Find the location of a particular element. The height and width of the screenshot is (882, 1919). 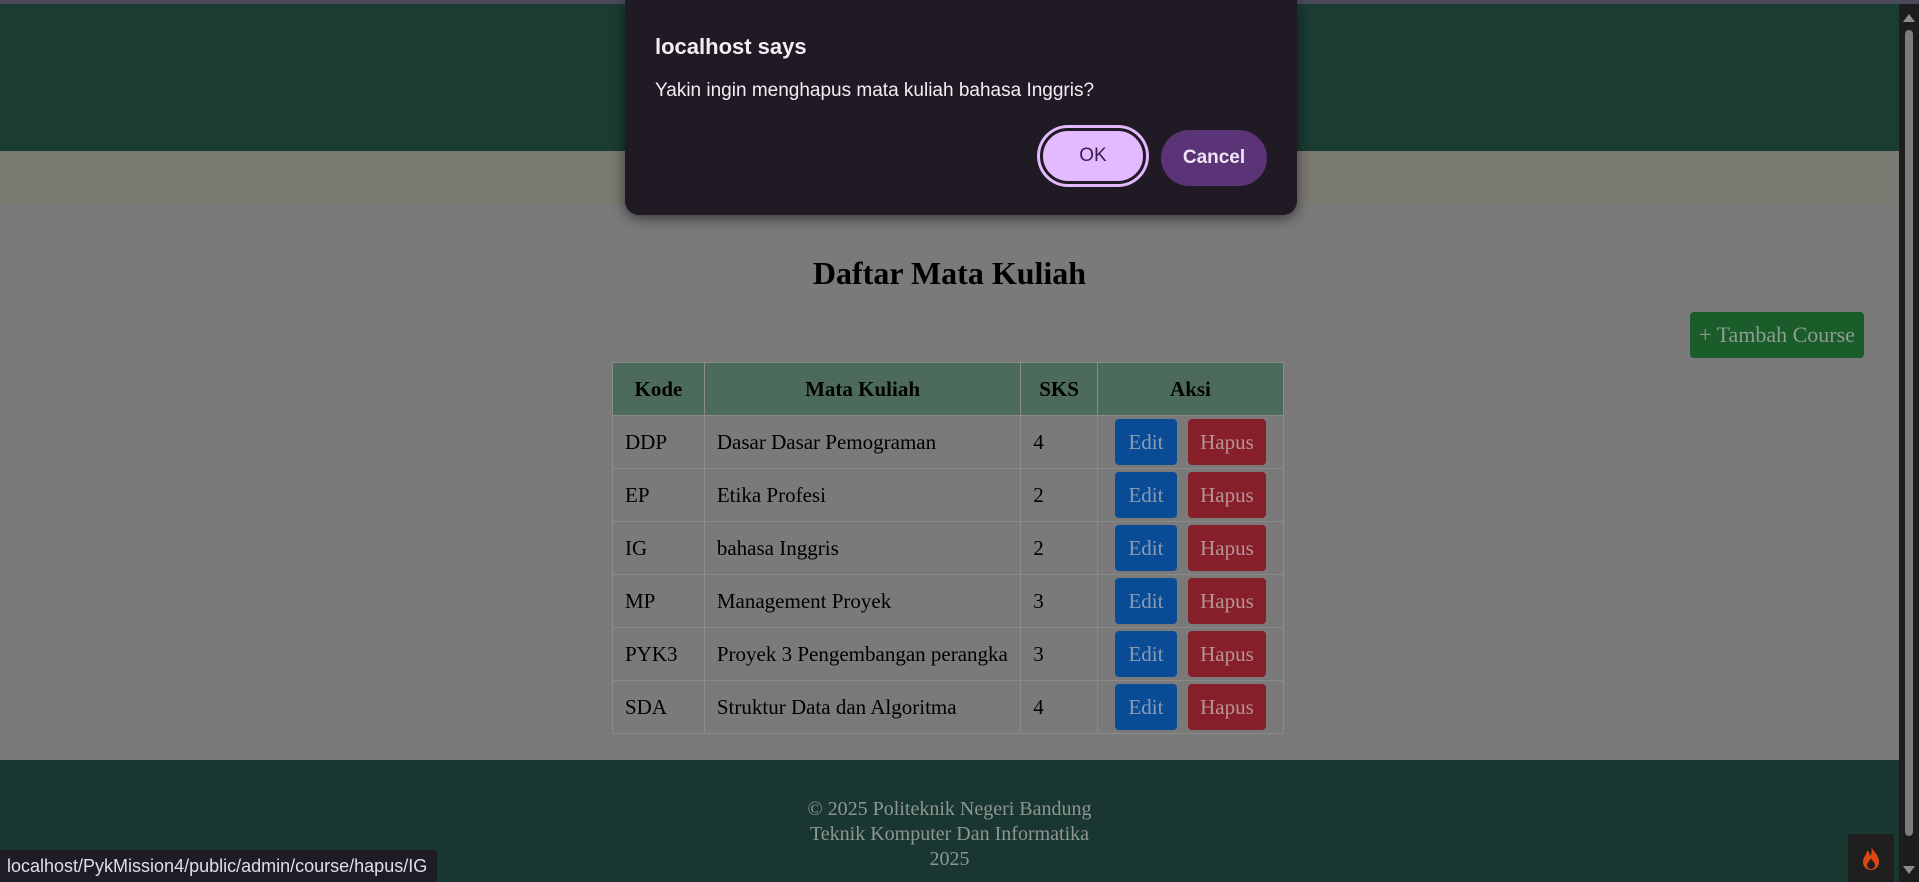

cell-kode: EP is located at coordinates (658, 495).